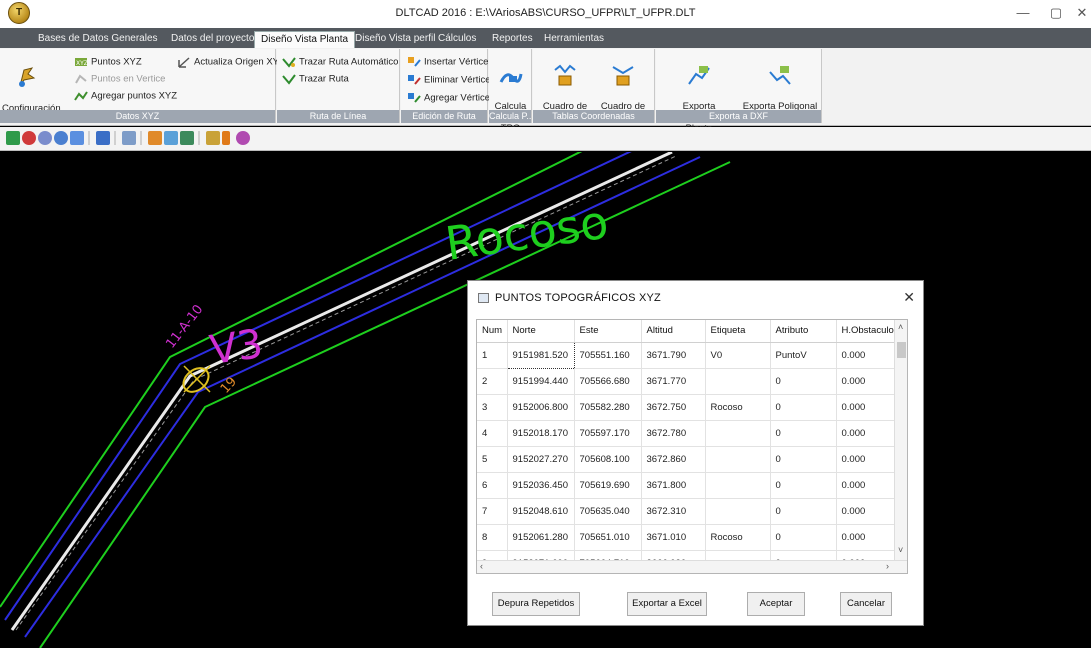 This screenshot has width=1091, height=648. What do you see at coordinates (212, 39) in the screenshot?
I see `tab-datos-proyecto: Datos del proyecto` at bounding box center [212, 39].